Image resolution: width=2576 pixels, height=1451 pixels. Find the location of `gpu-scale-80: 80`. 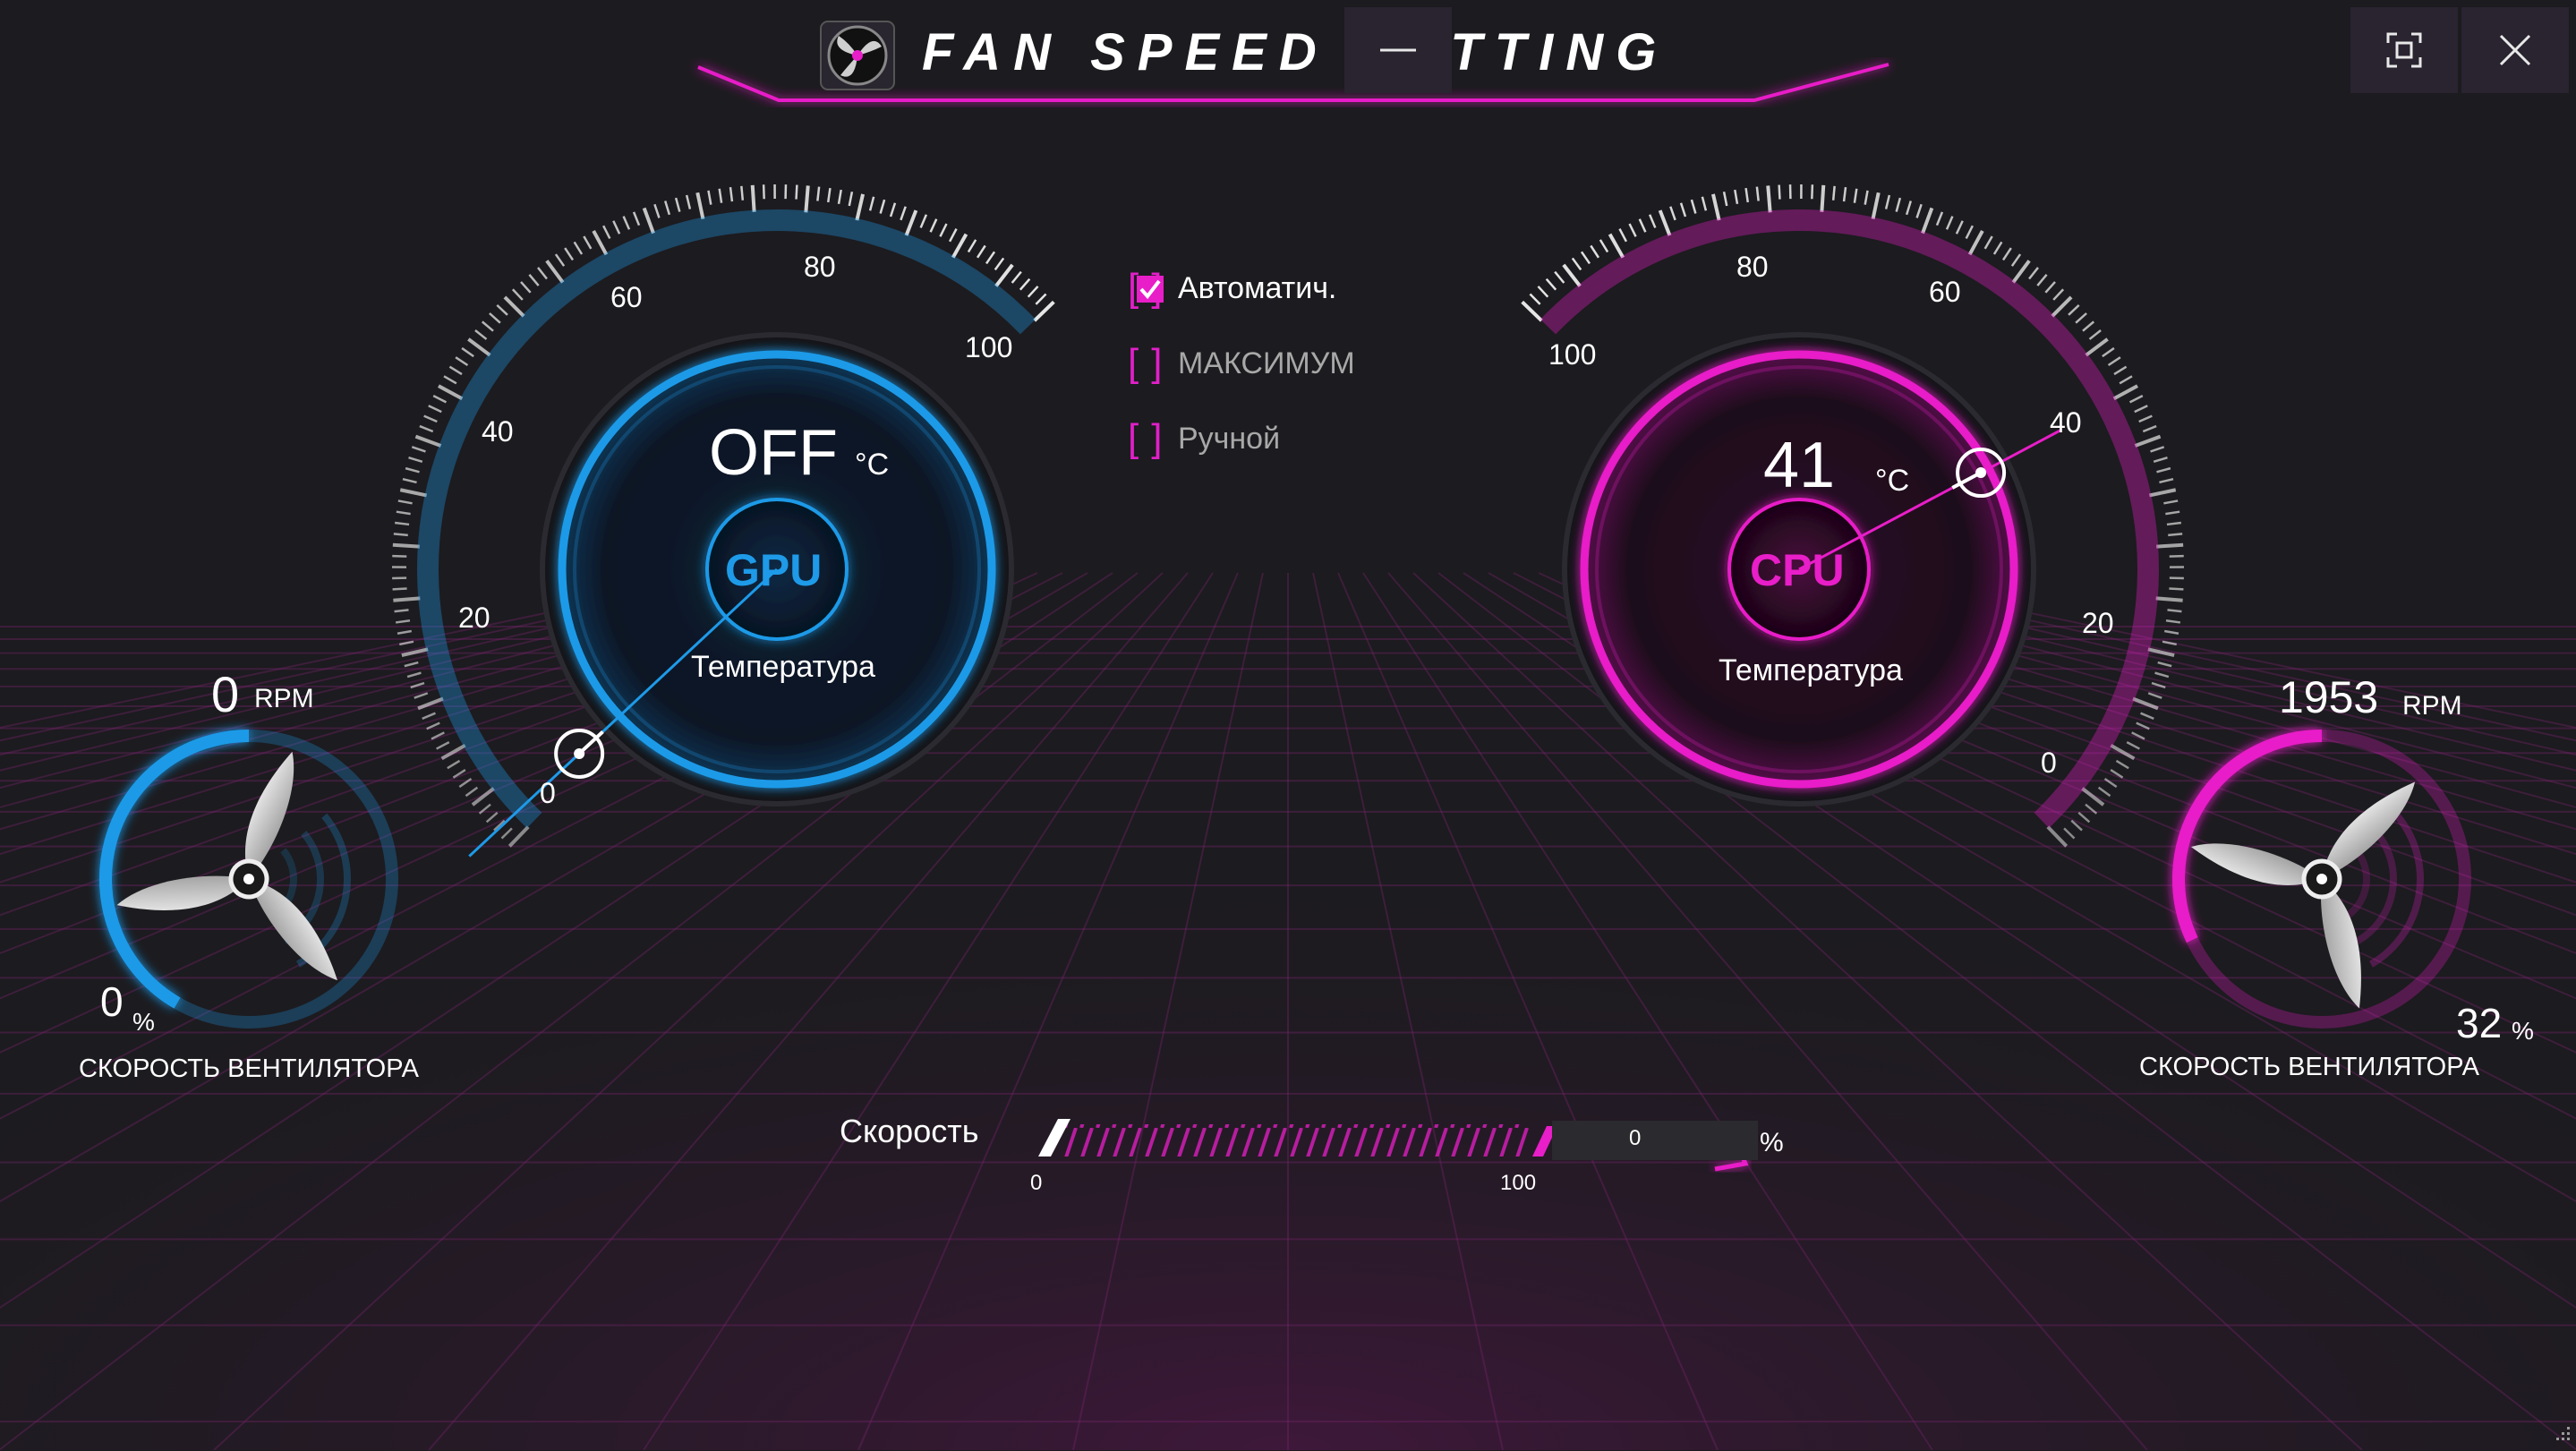

gpu-scale-80: 80 is located at coordinates (820, 267).